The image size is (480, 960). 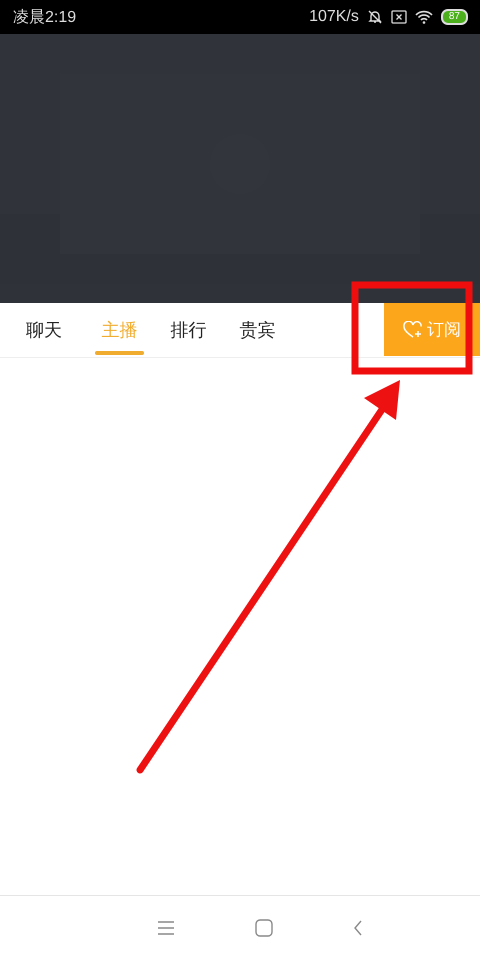 What do you see at coordinates (423, 17) in the screenshot?
I see `wifi-icon` at bounding box center [423, 17].